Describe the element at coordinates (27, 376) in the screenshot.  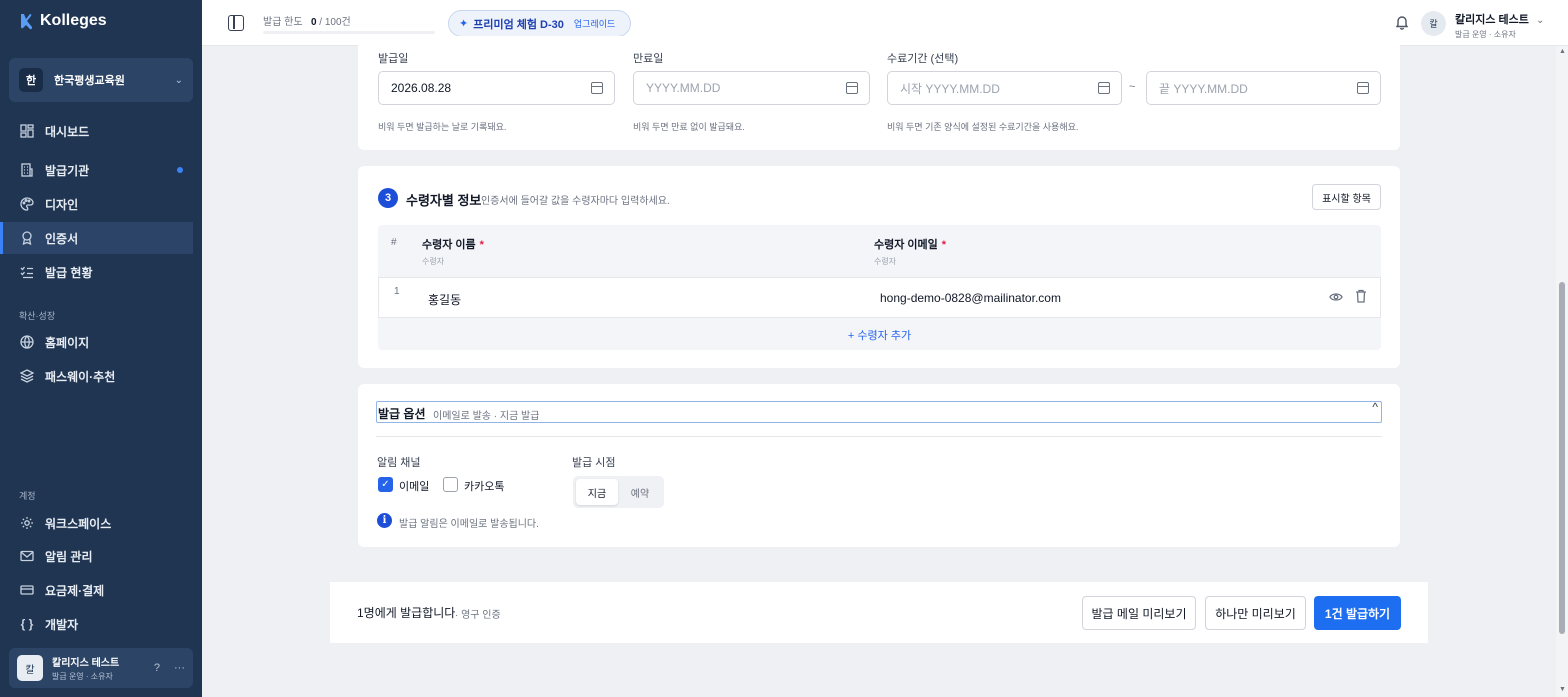
I see `layers-icon` at that location.